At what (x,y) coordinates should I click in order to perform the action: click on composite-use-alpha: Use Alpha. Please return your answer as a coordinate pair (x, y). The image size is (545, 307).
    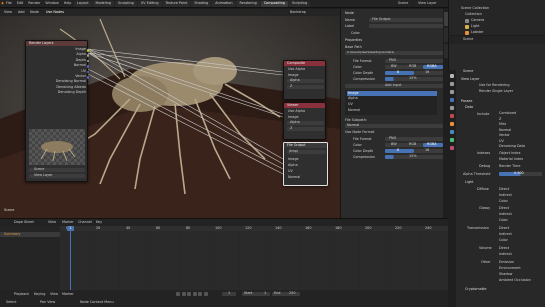
    Looking at the image, I should click on (296, 69).